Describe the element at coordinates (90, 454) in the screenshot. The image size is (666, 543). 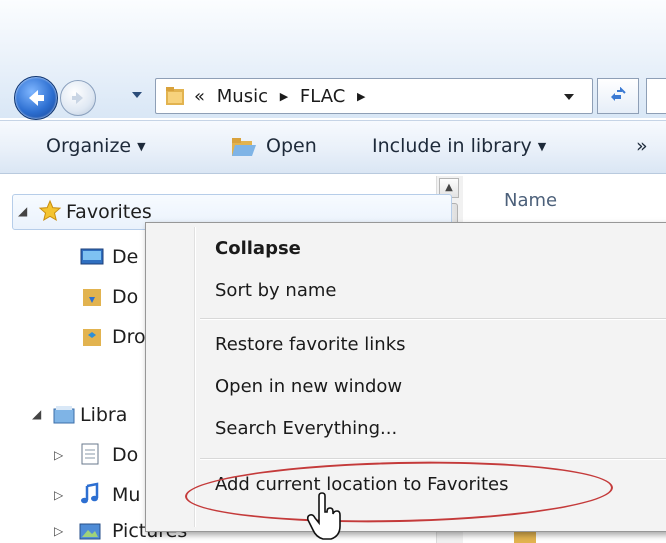
I see `documents-icon` at that location.